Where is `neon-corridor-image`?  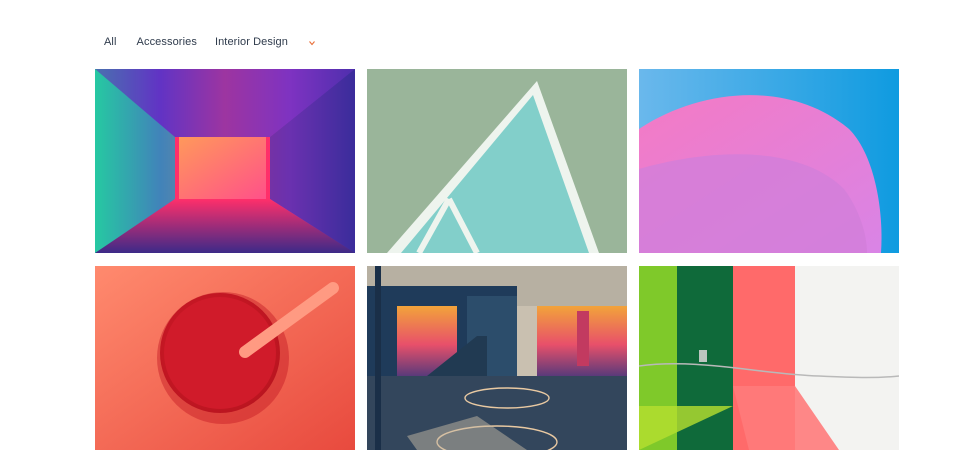 neon-corridor-image is located at coordinates (225, 161).